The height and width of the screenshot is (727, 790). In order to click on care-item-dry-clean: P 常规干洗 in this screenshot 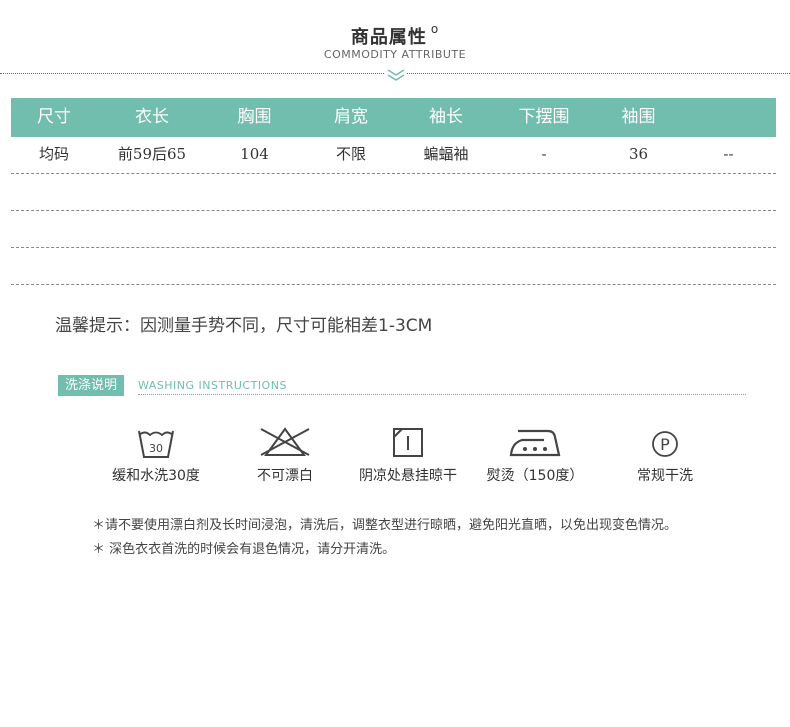, I will do `click(665, 455)`.